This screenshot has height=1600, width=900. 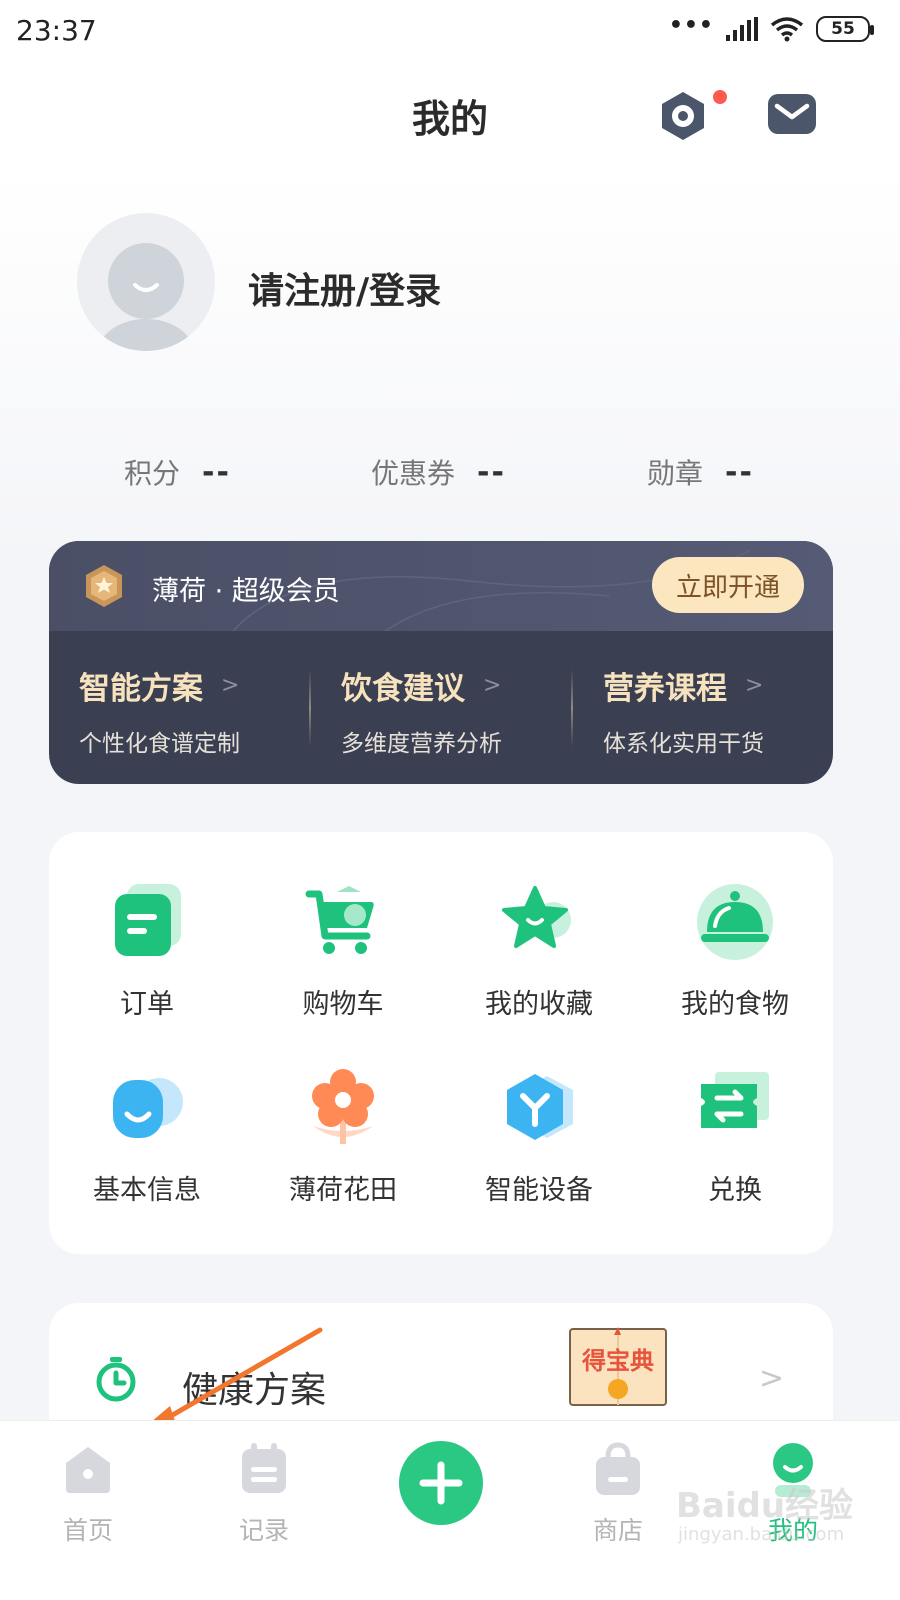 I want to click on mail-icon, so click(x=792, y=114).